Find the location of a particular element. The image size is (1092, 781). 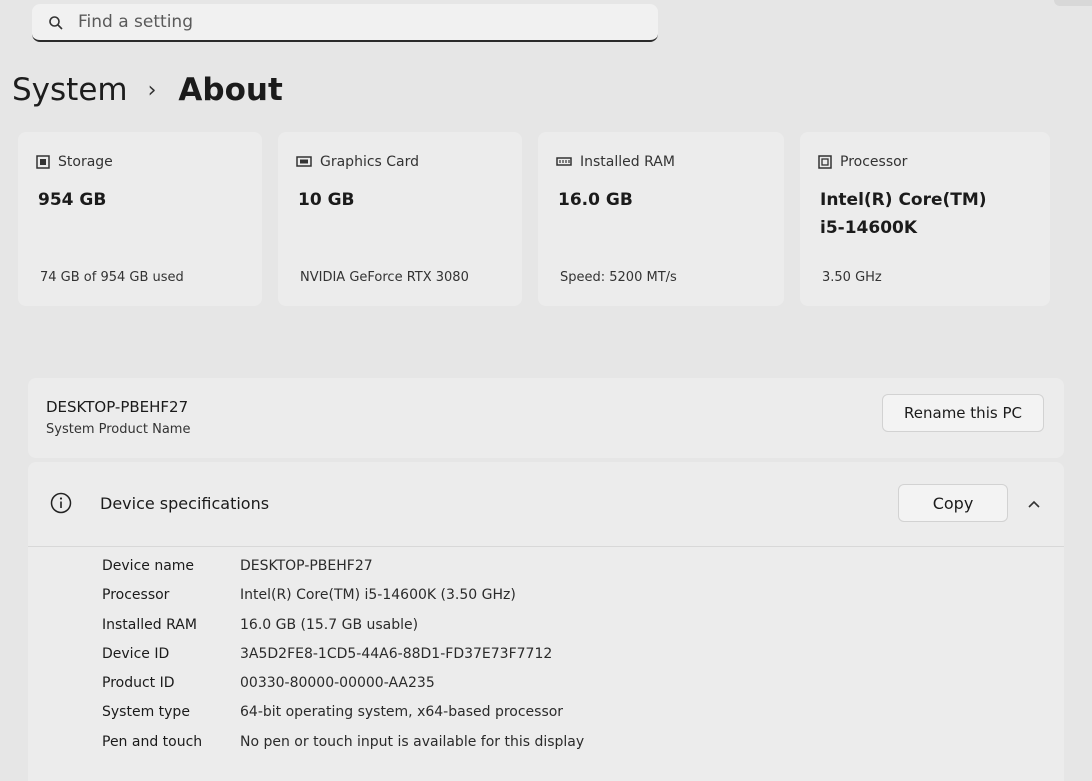

rename-pc-button: Rename this PC is located at coordinates (963, 413).